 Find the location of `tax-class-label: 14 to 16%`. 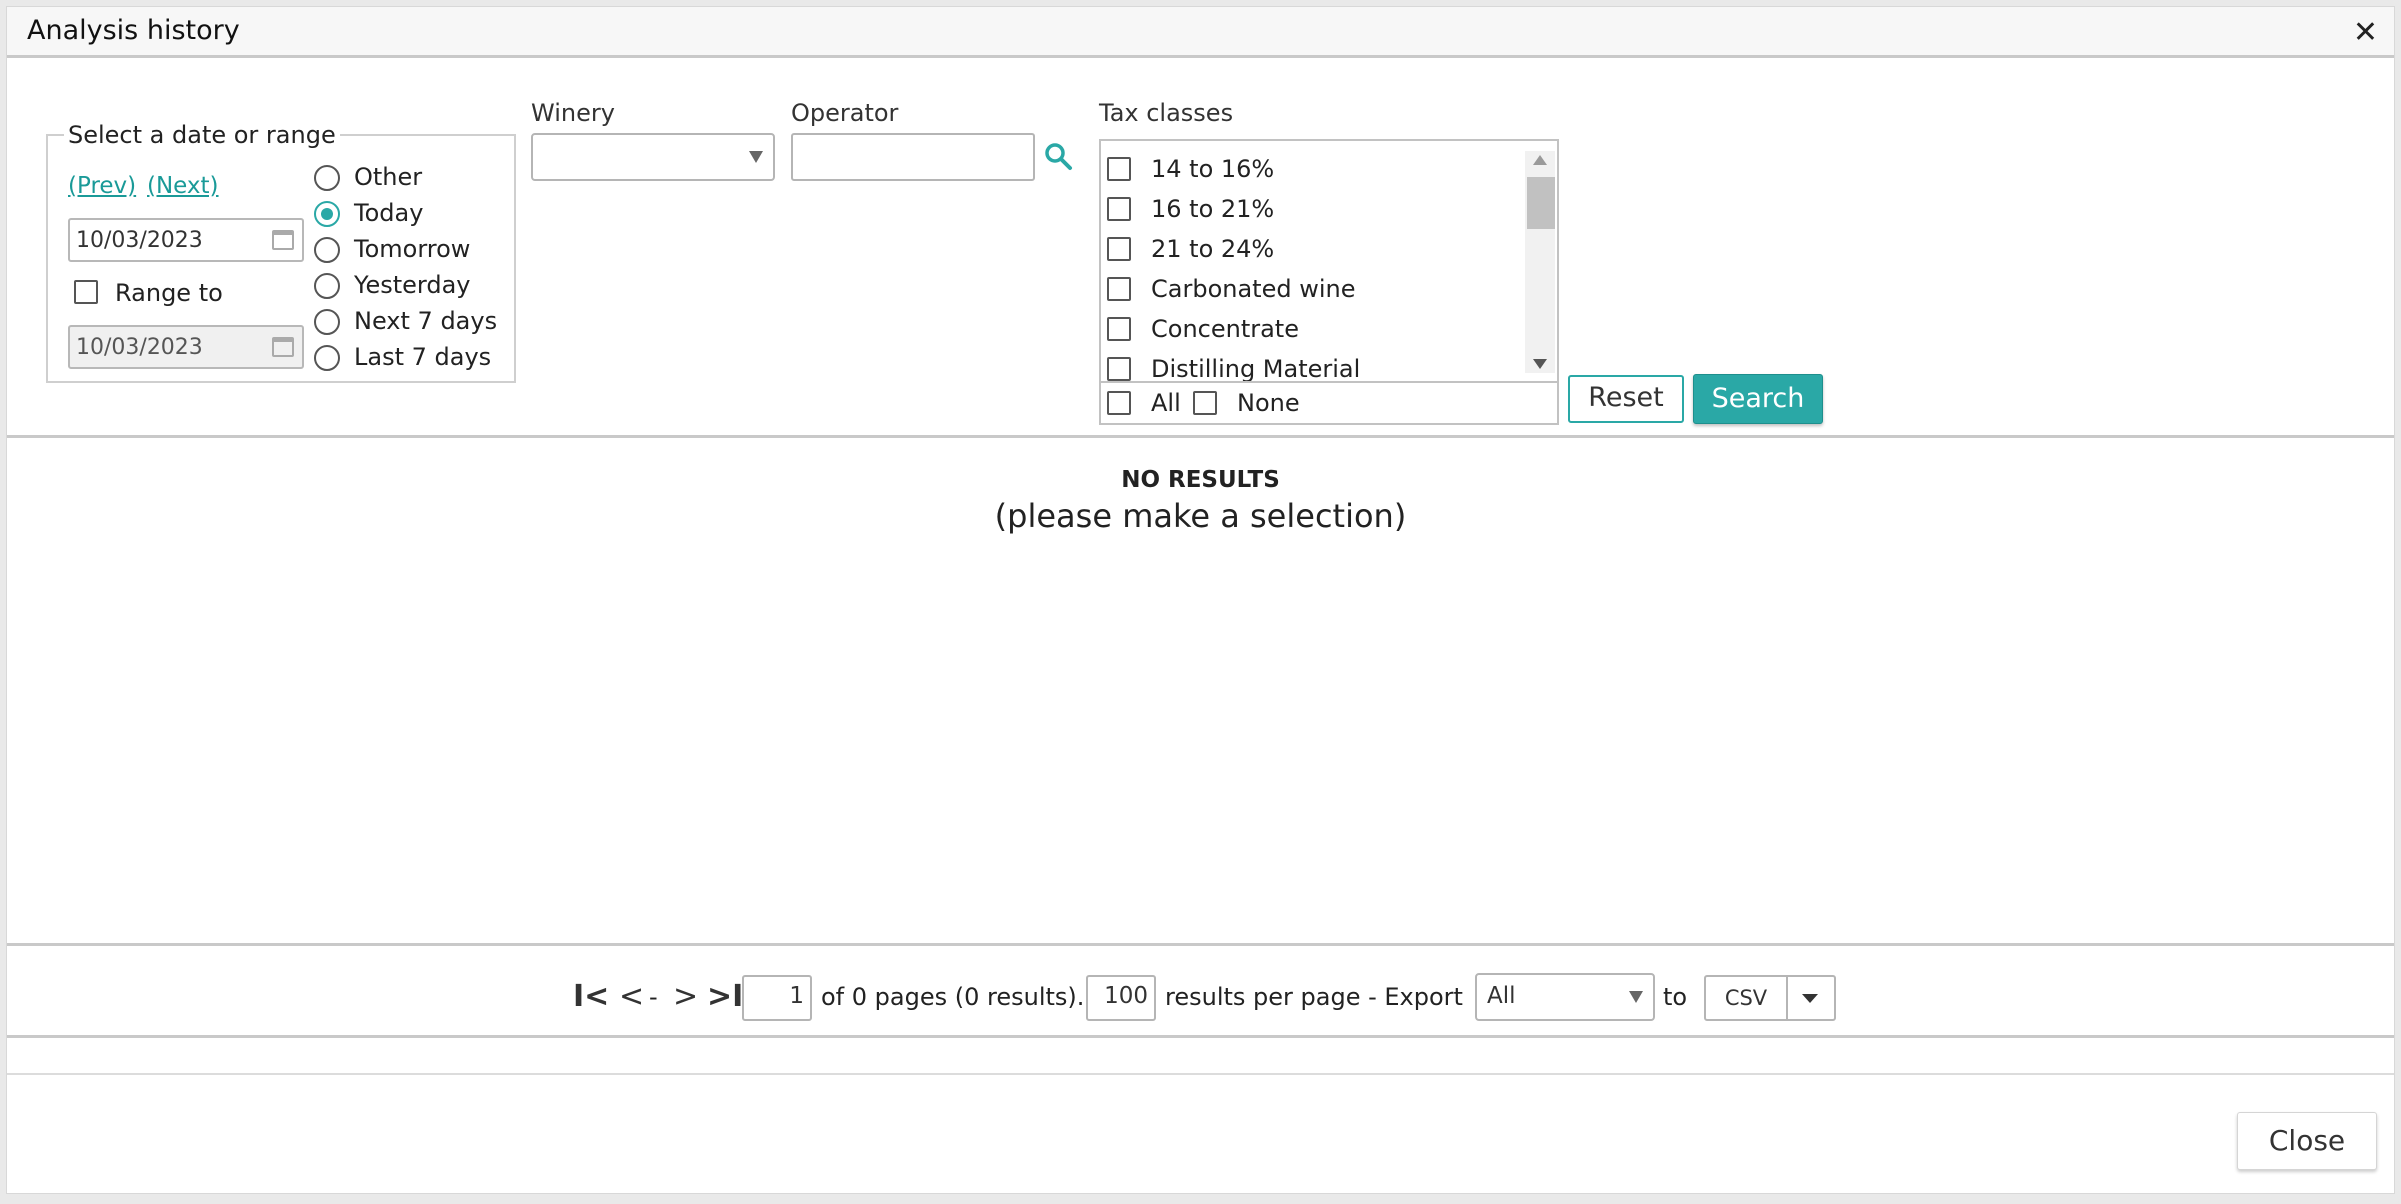

tax-class-label: 14 to 16% is located at coordinates (1213, 169).